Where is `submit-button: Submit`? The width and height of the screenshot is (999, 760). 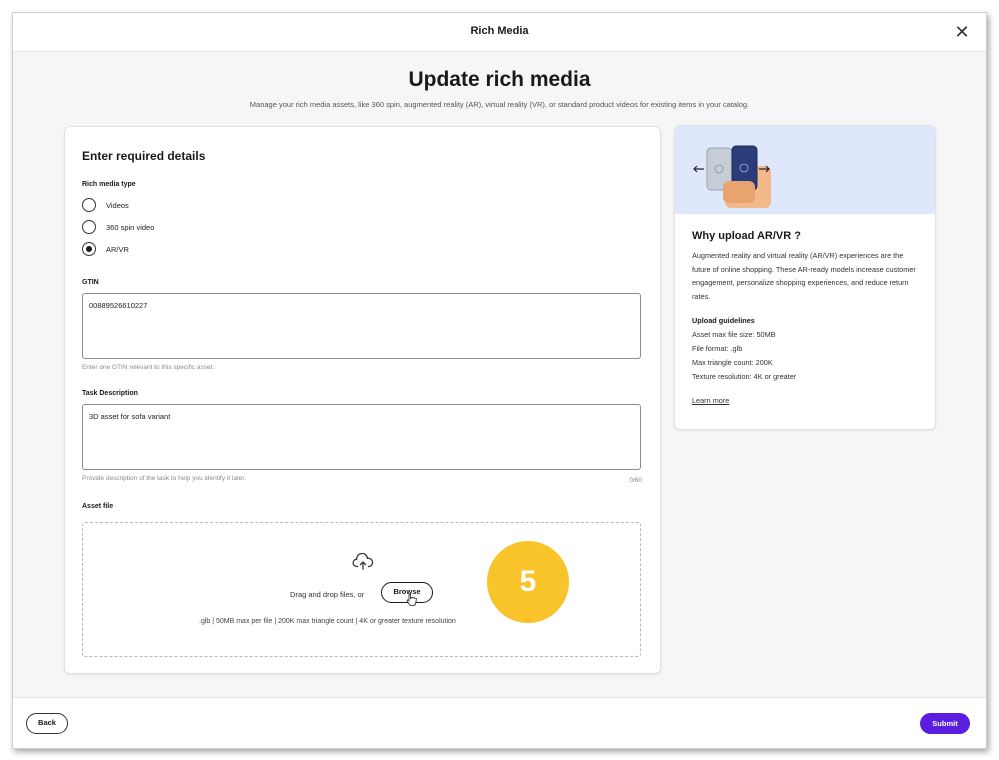
submit-button: Submit is located at coordinates (945, 723).